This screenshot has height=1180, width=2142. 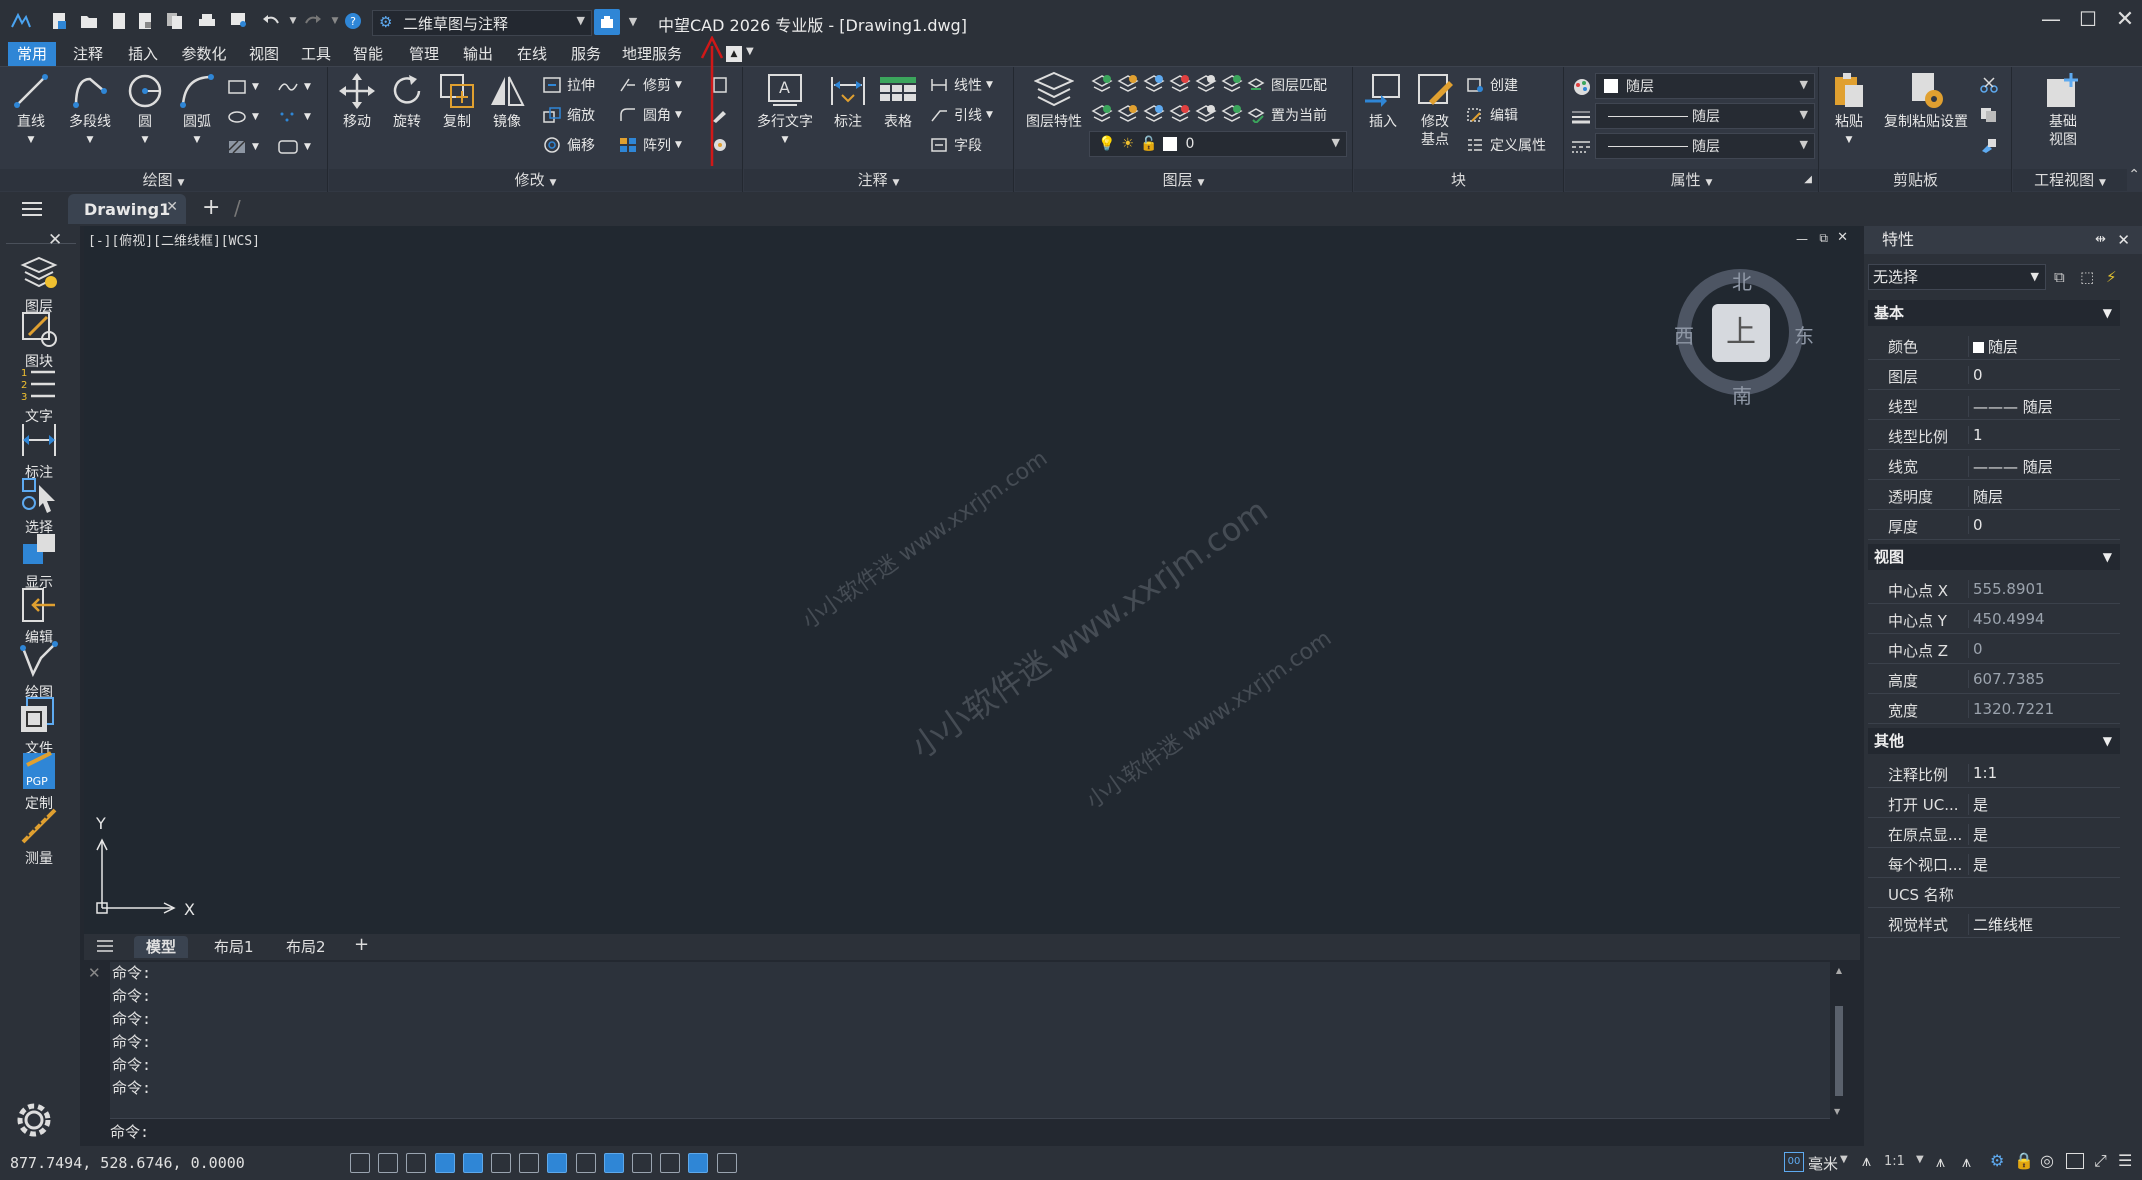 I want to click on viewport-restore-icon: ⧉, so click(x=1823, y=238).